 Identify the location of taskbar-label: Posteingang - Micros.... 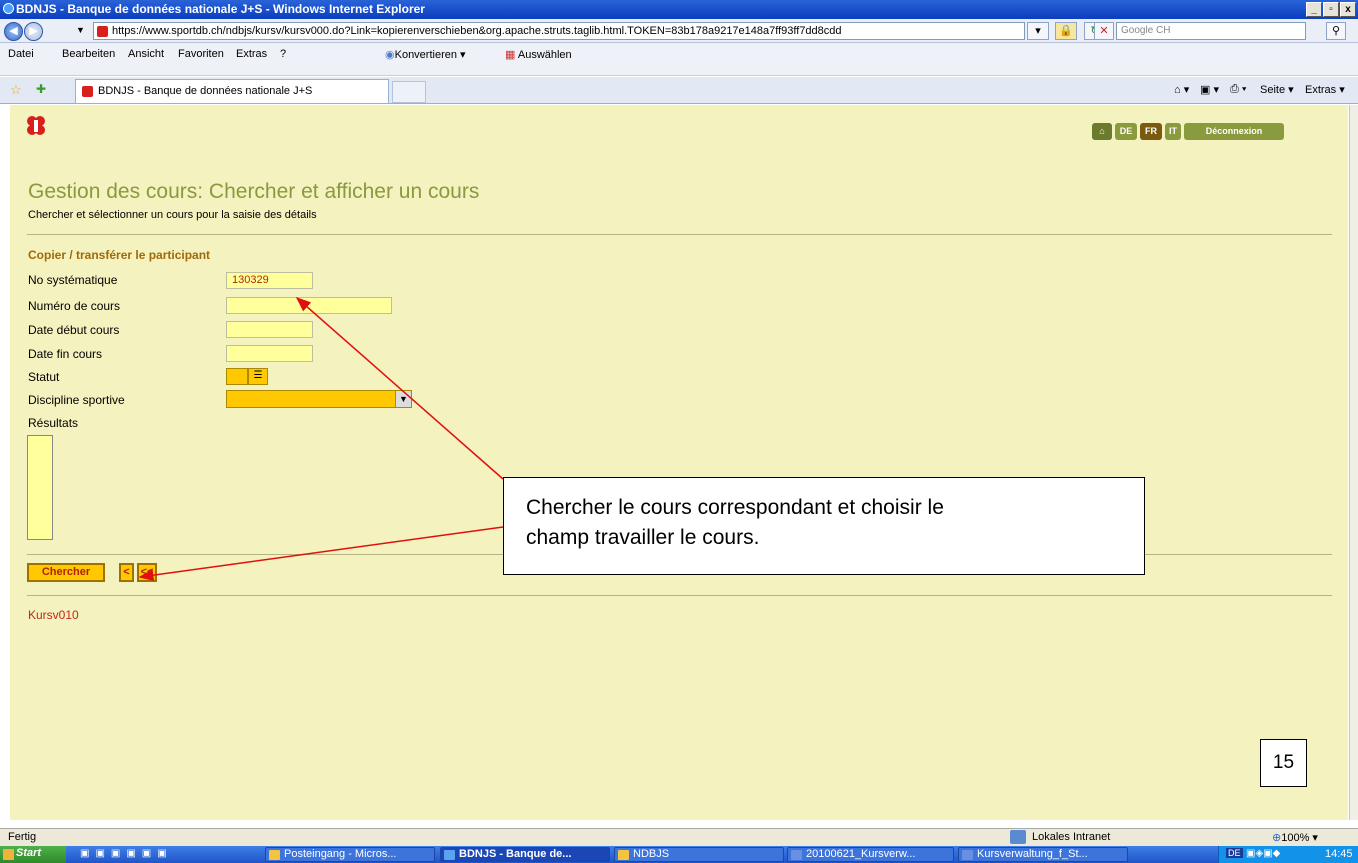
(340, 854).